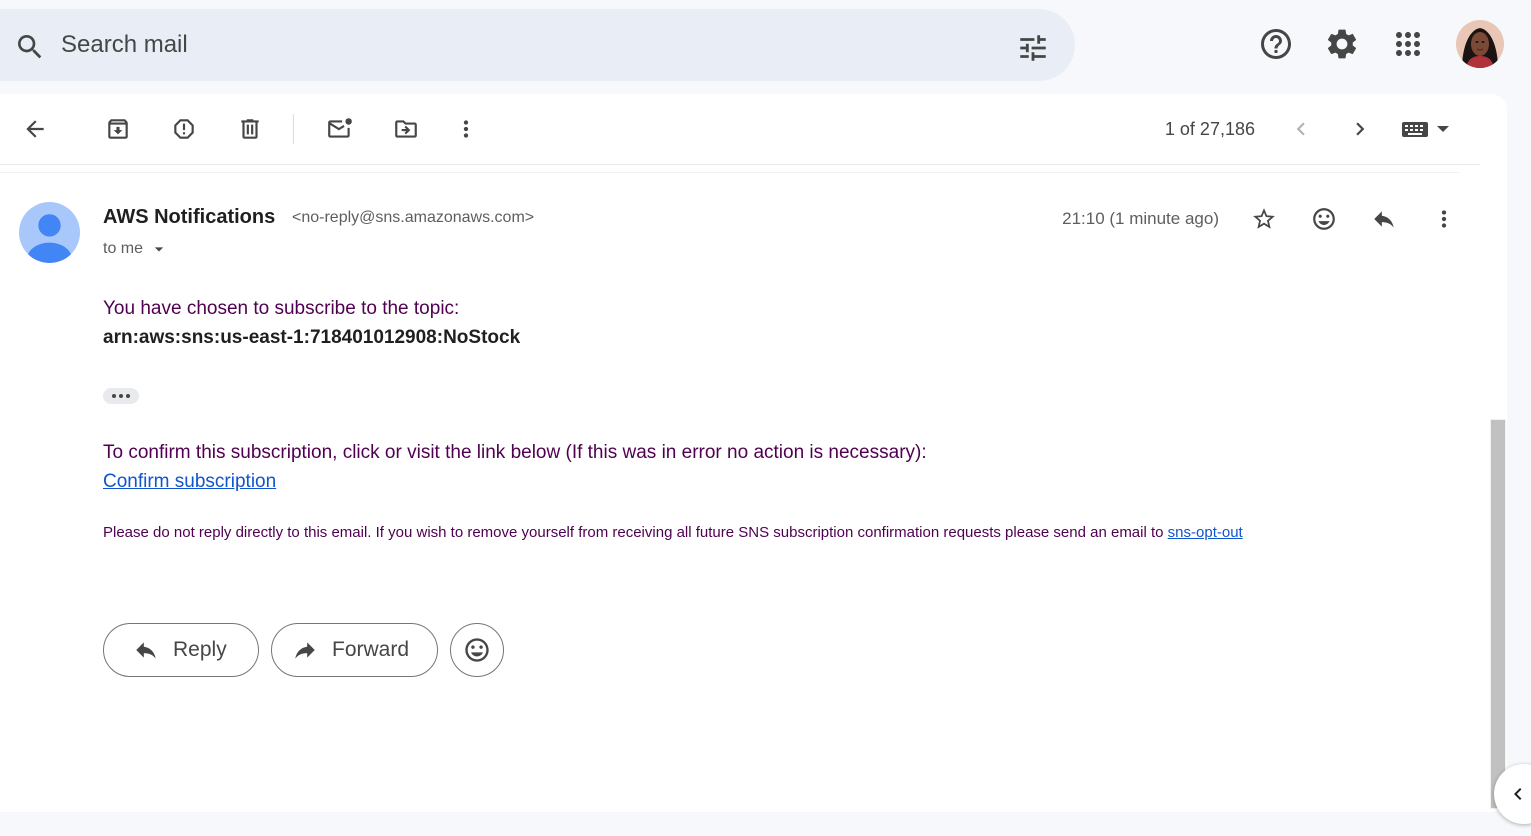 This screenshot has height=836, width=1531. What do you see at coordinates (1324, 219) in the screenshot?
I see `add-reaction-icon` at bounding box center [1324, 219].